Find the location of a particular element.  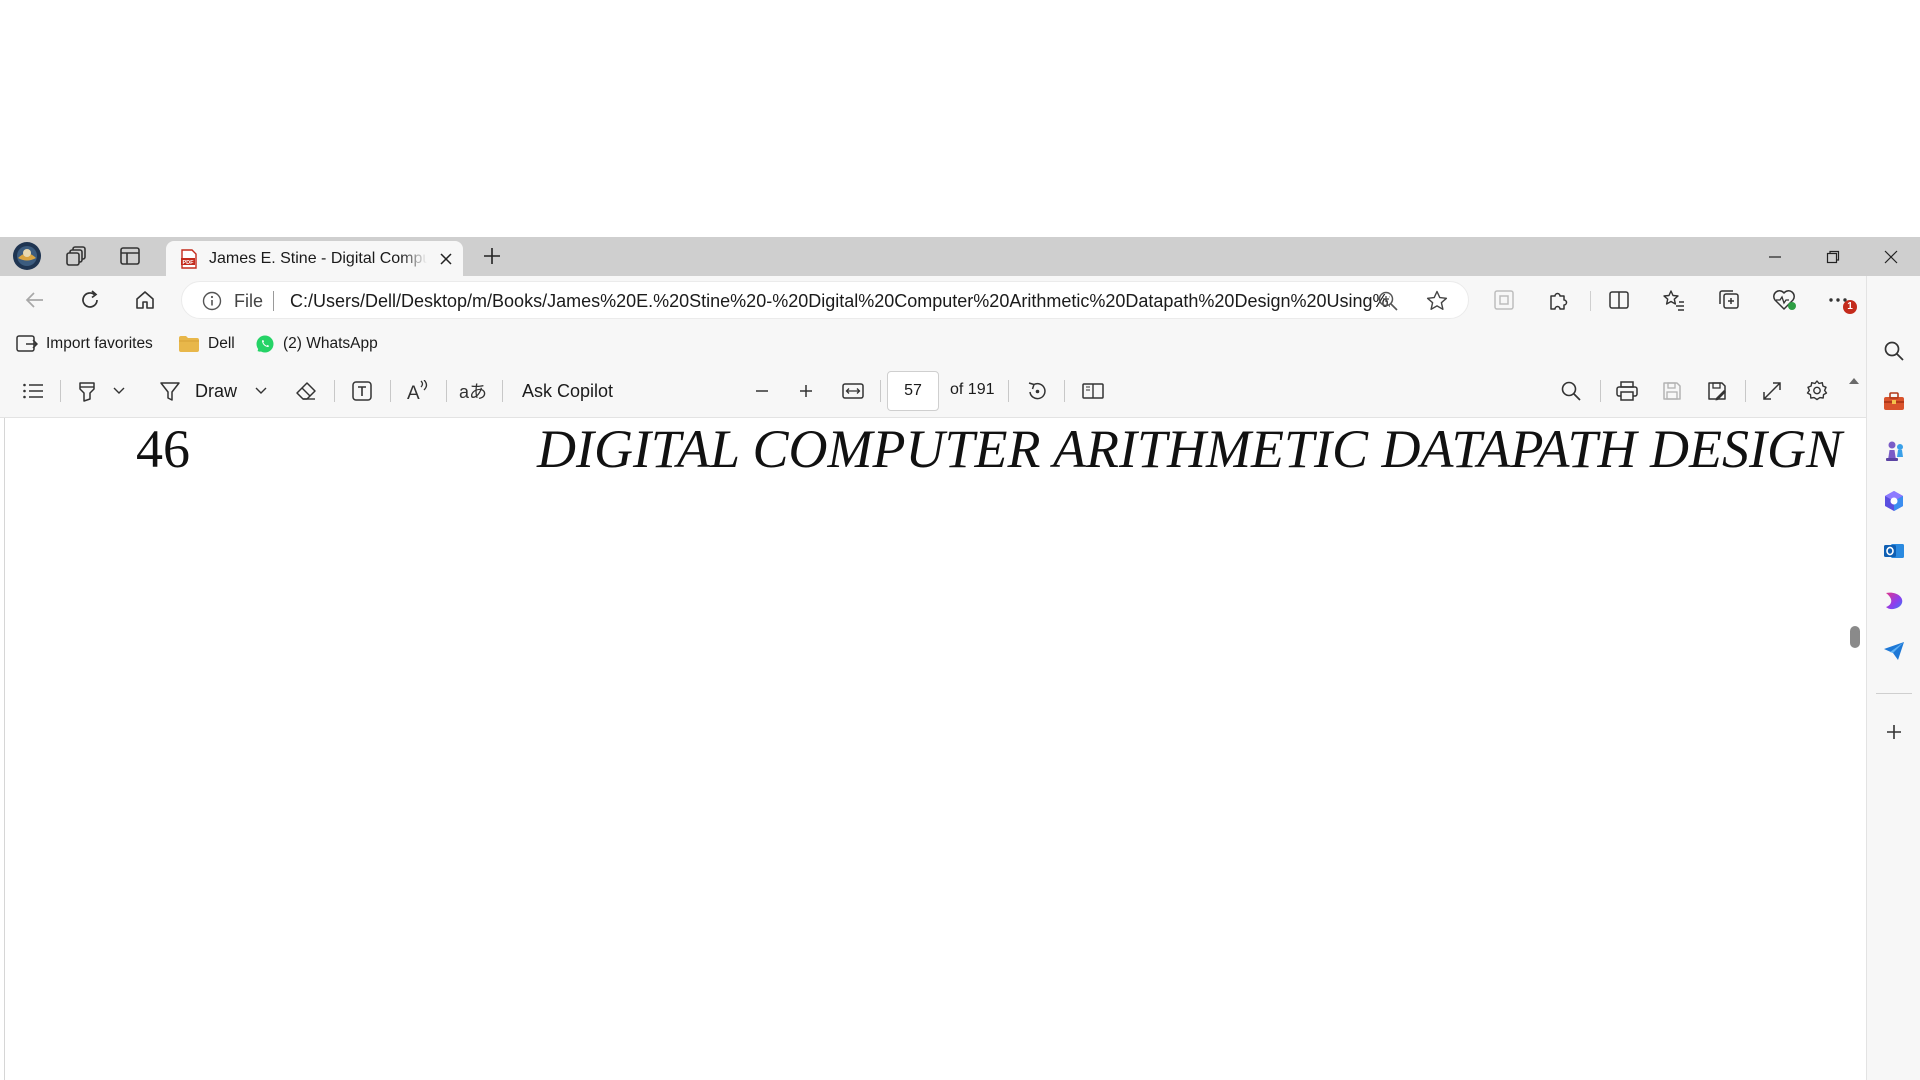

vertical-tabs-button is located at coordinates (130, 256).